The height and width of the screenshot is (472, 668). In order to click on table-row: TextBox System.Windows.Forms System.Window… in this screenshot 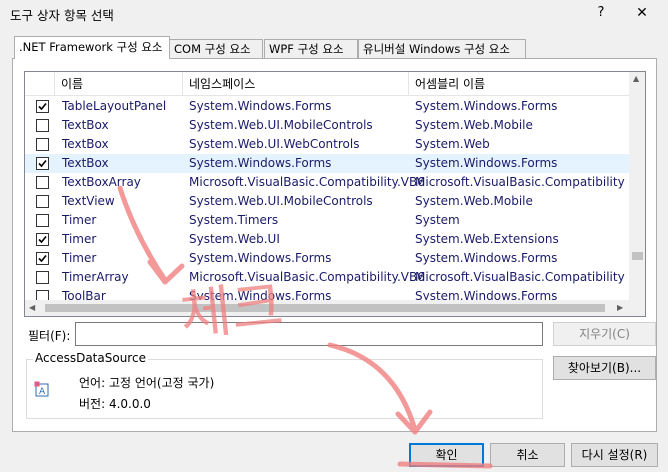, I will do `click(327, 163)`.